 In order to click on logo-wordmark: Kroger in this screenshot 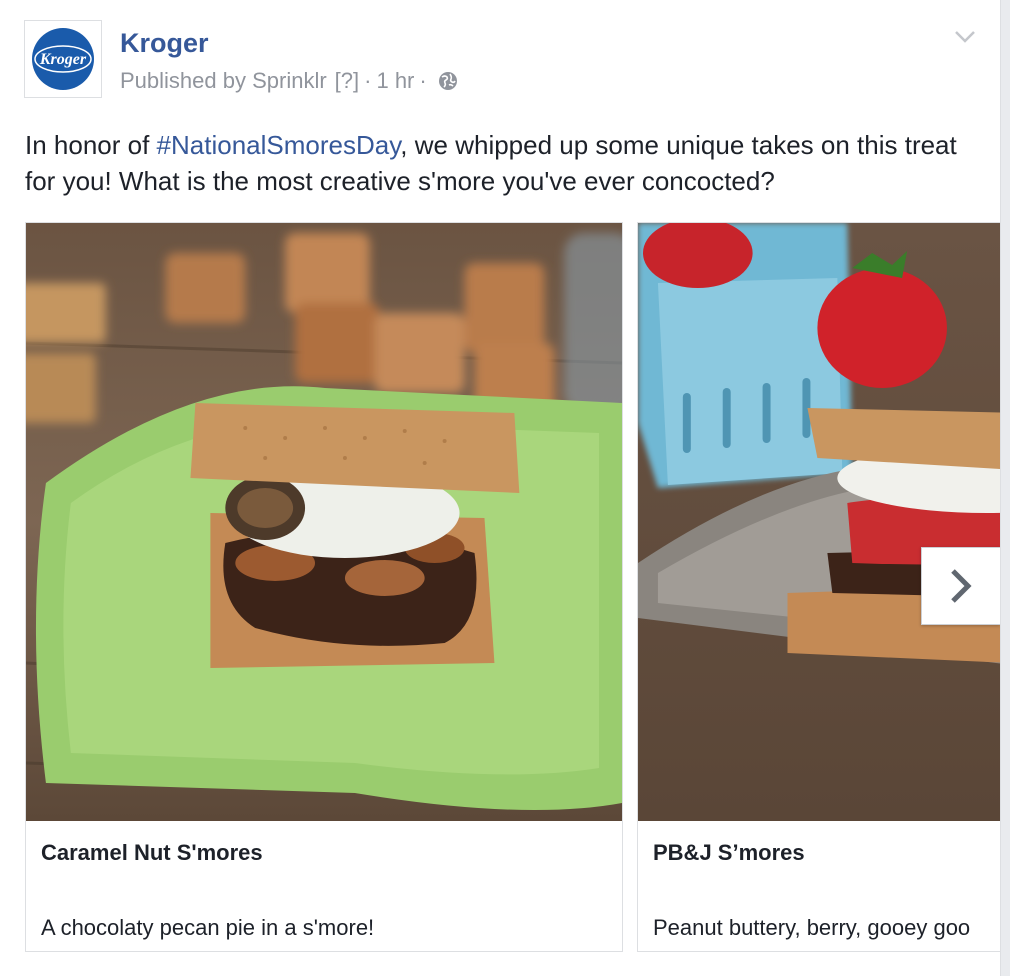, I will do `click(63, 59)`.